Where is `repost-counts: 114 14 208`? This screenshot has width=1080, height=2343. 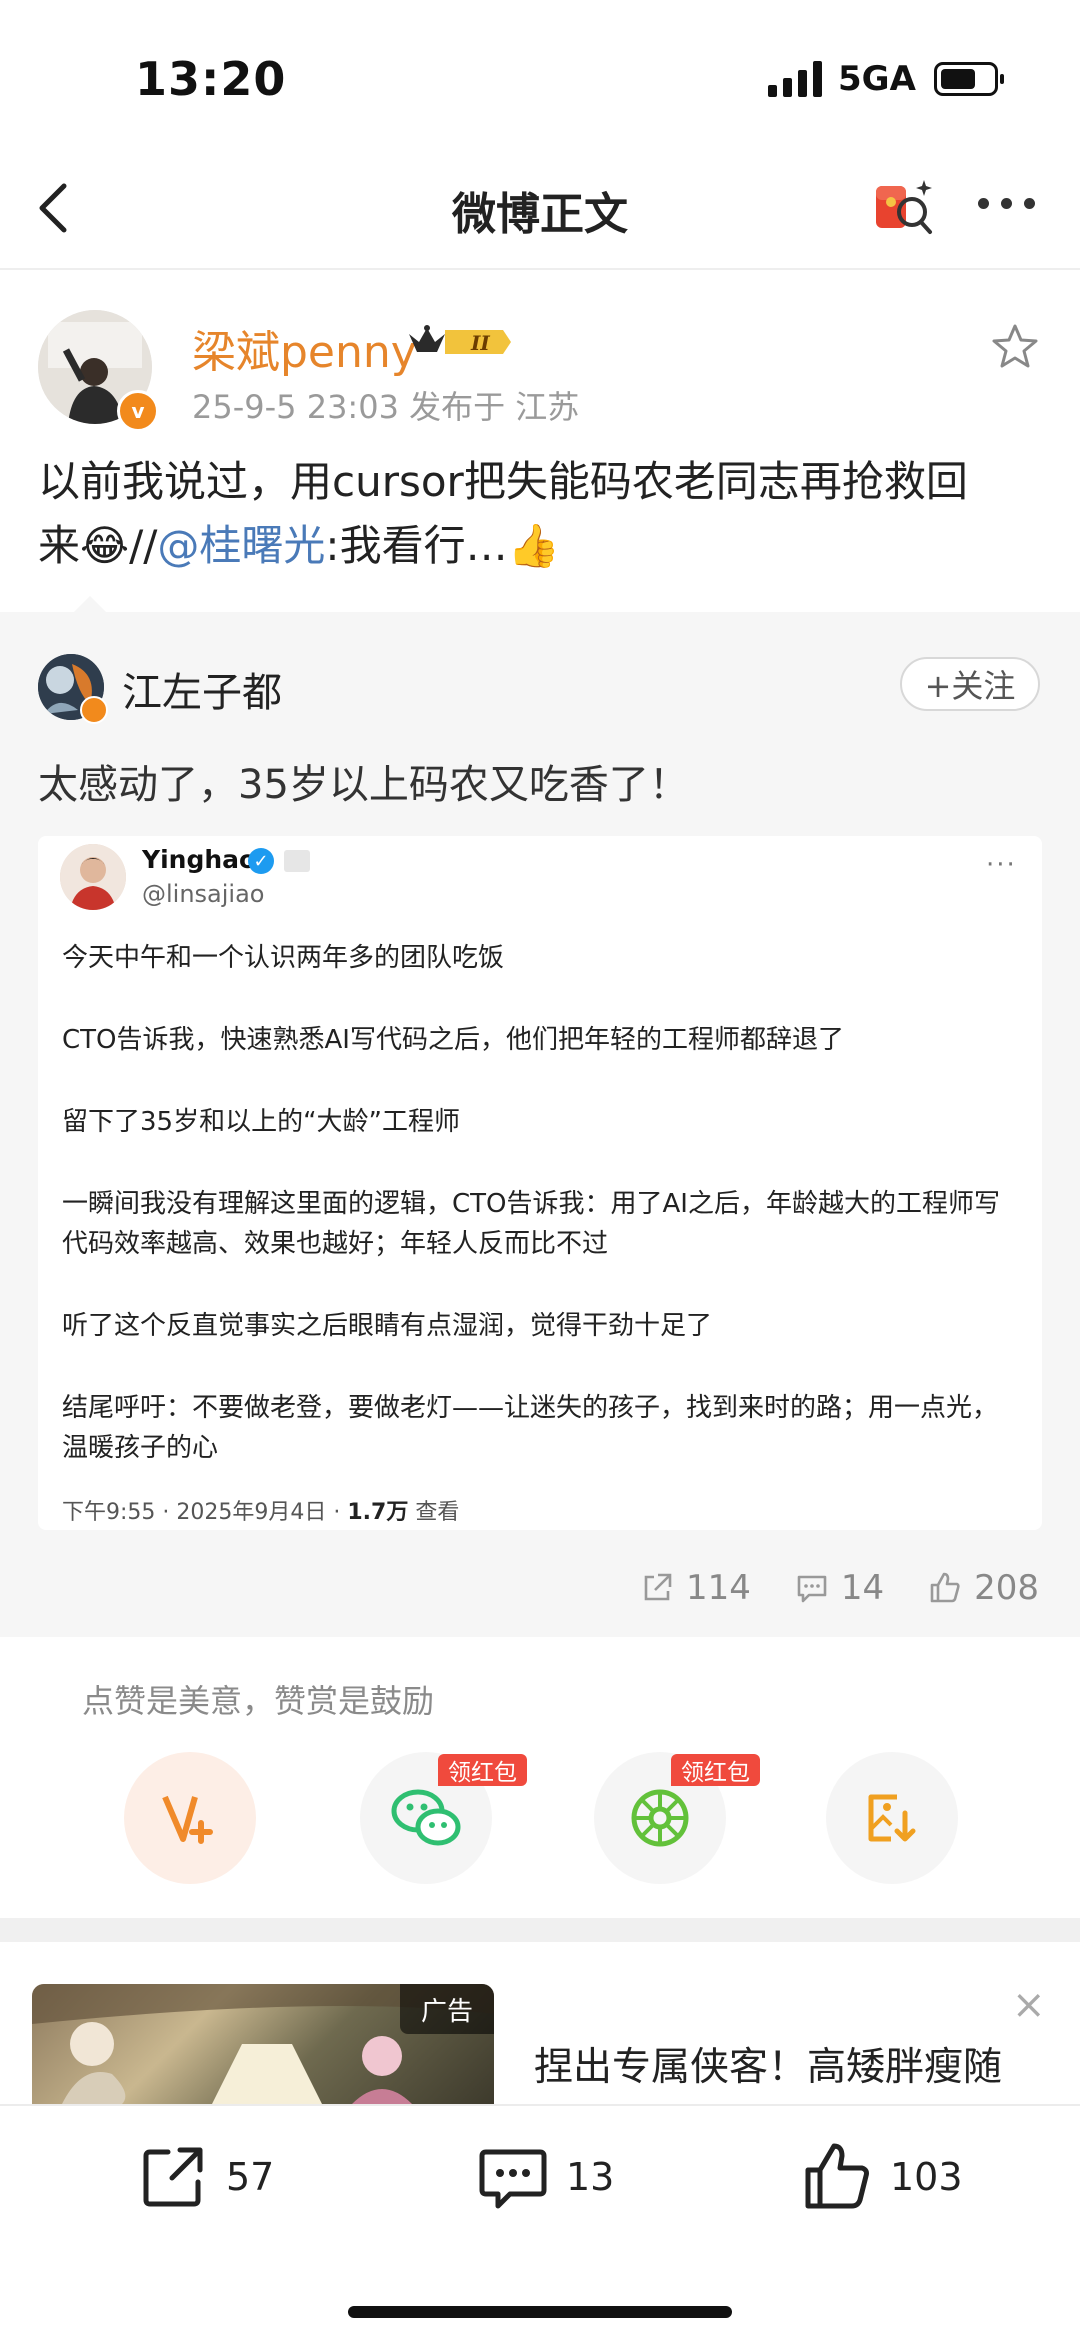
repost-counts: 114 14 208 is located at coordinates (839, 1588).